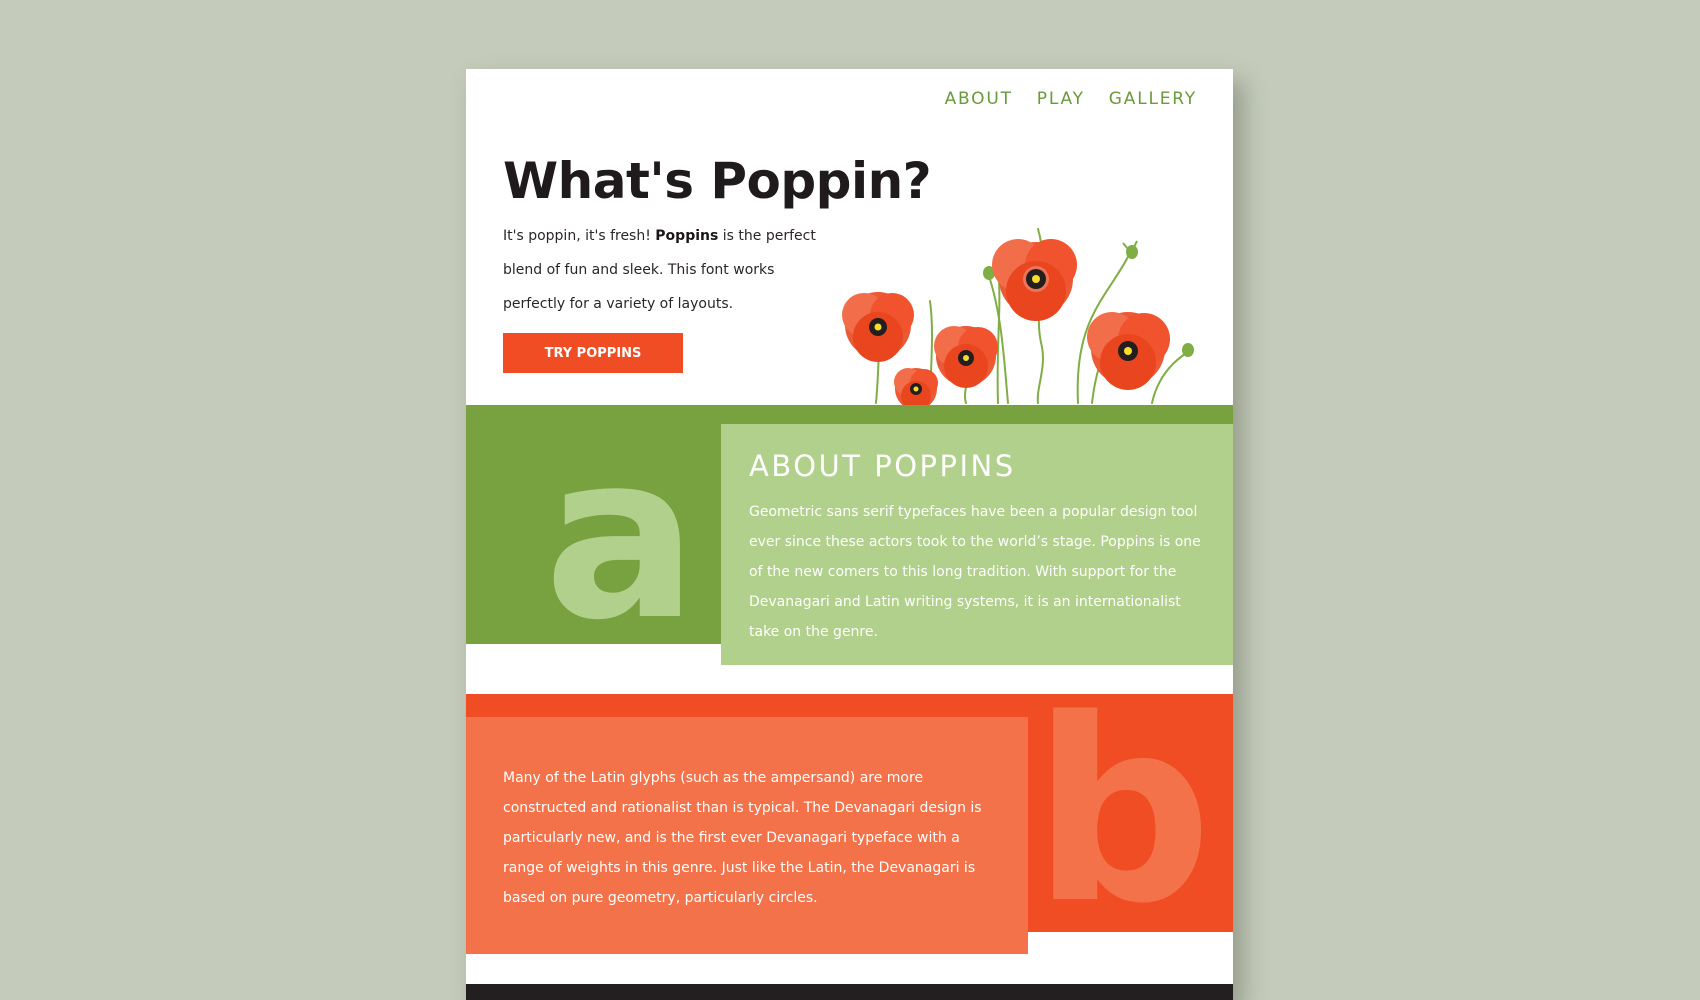 The height and width of the screenshot is (1000, 1700). I want to click on about-title: ABOUT POPPINS, so click(882, 466).